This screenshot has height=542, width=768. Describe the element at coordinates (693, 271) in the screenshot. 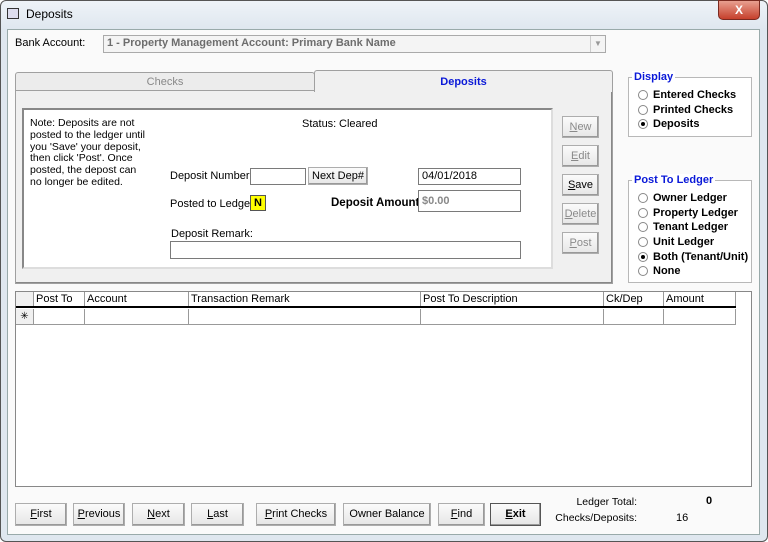

I see `radio-none: None` at that location.